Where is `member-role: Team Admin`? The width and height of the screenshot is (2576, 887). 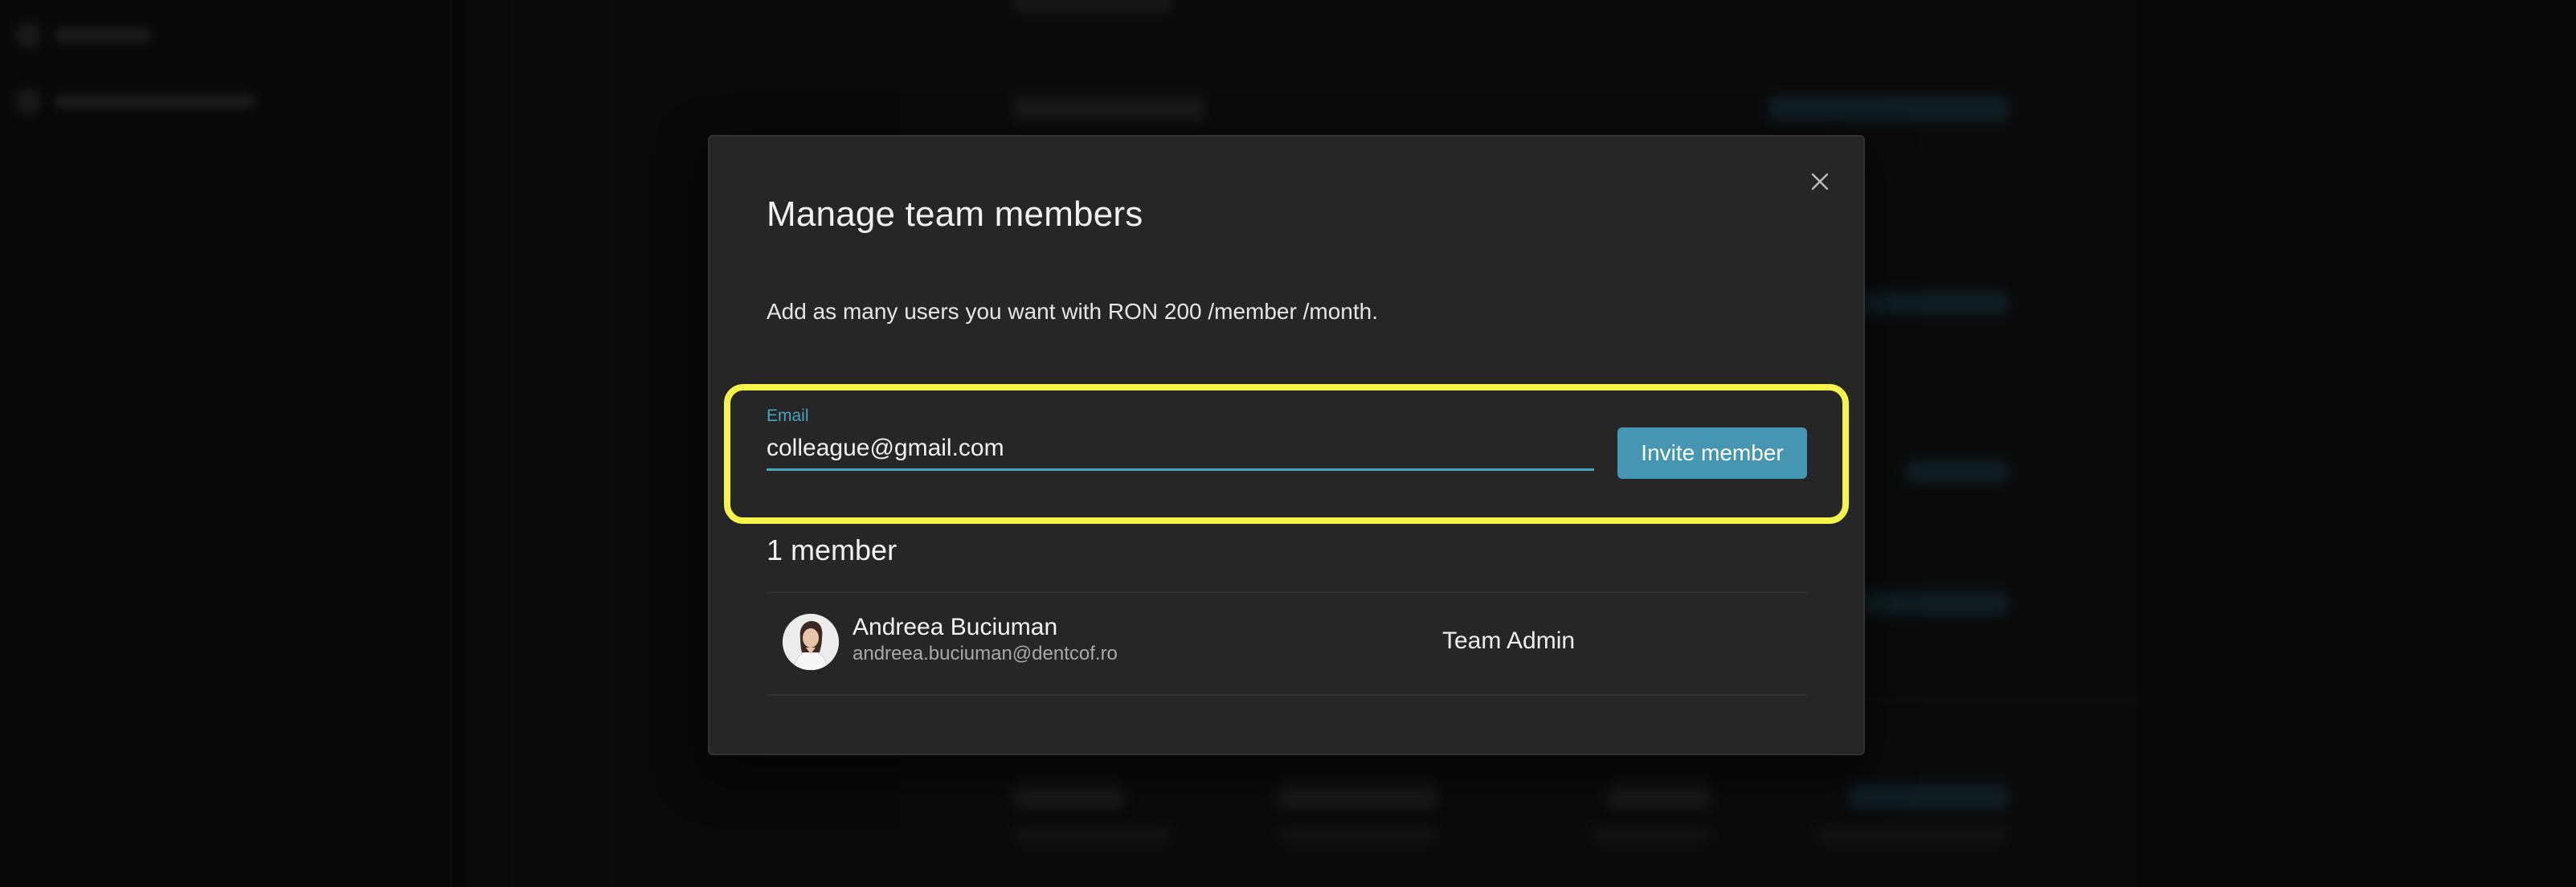 member-role: Team Admin is located at coordinates (1509, 640).